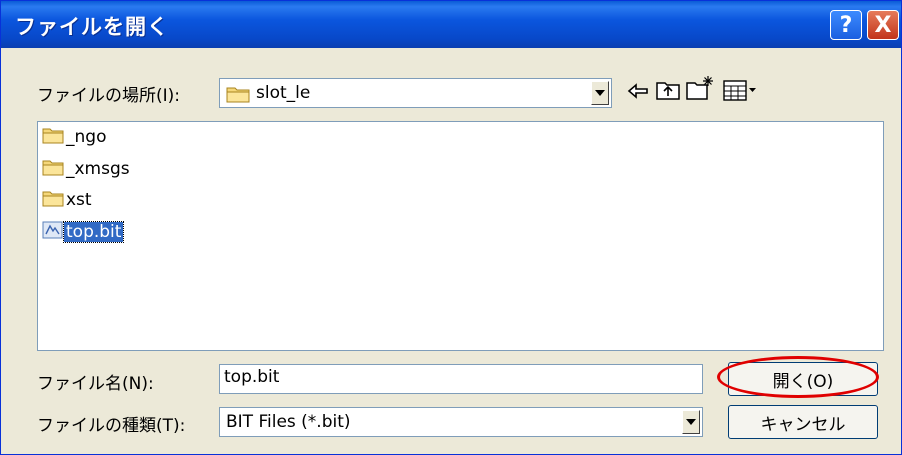 This screenshot has width=902, height=455. Describe the element at coordinates (461, 379) in the screenshot. I see `filename-input: top.bit` at that location.